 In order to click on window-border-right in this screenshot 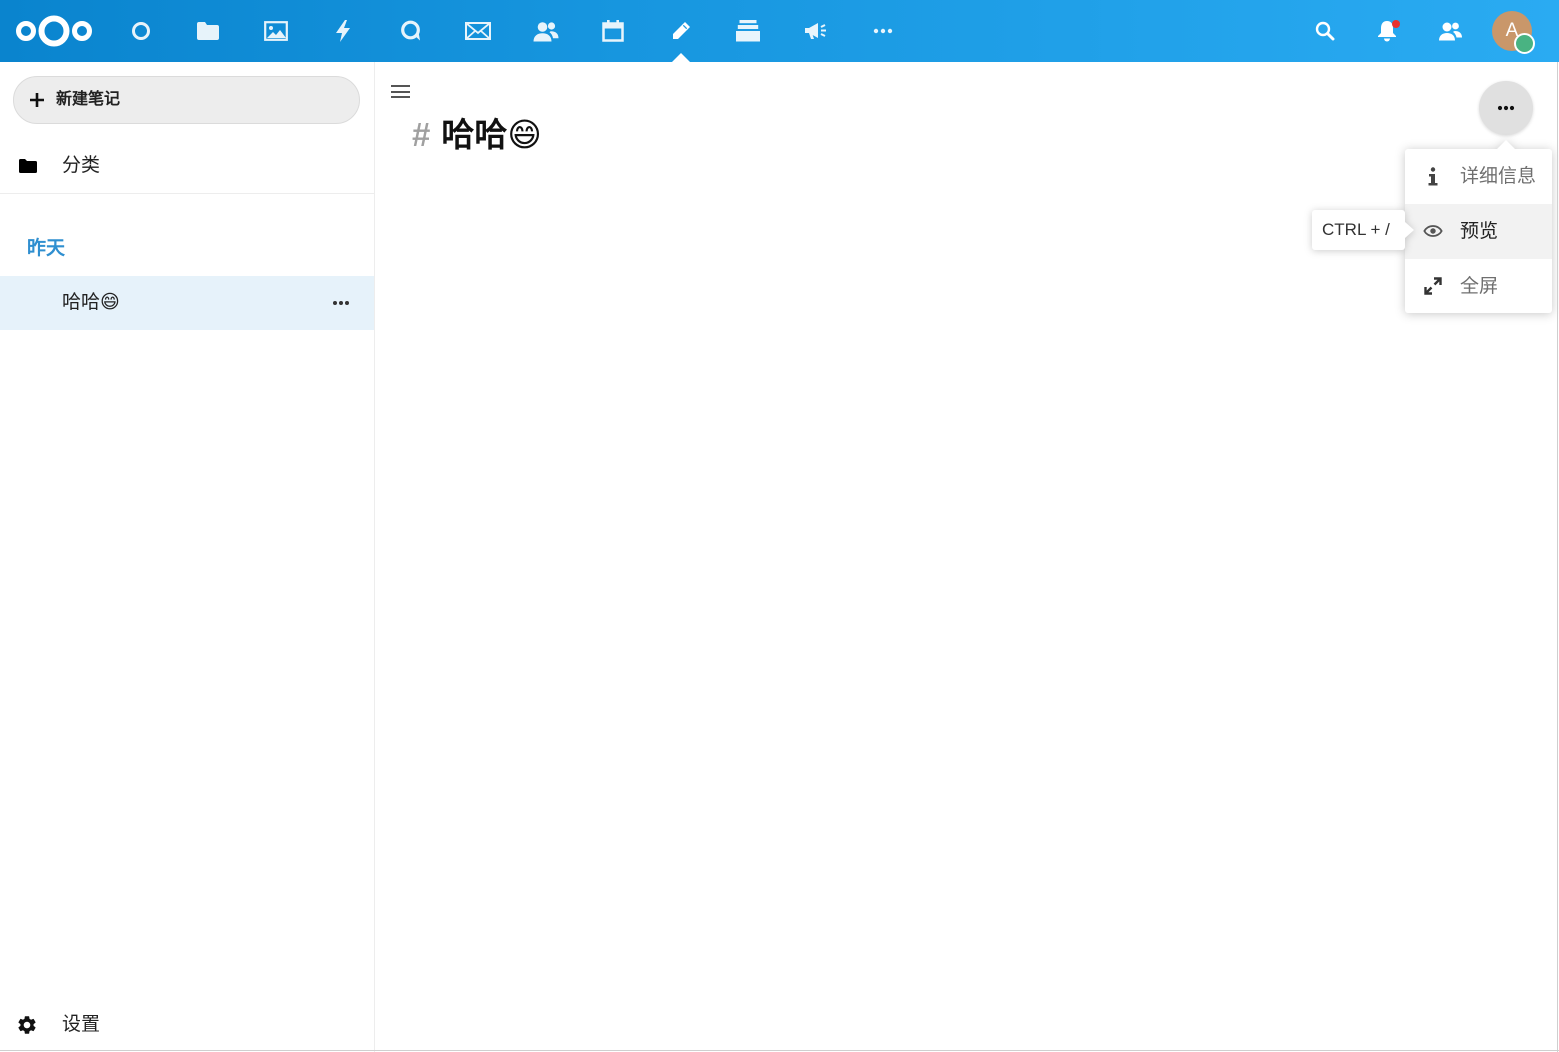, I will do `click(1557, 557)`.